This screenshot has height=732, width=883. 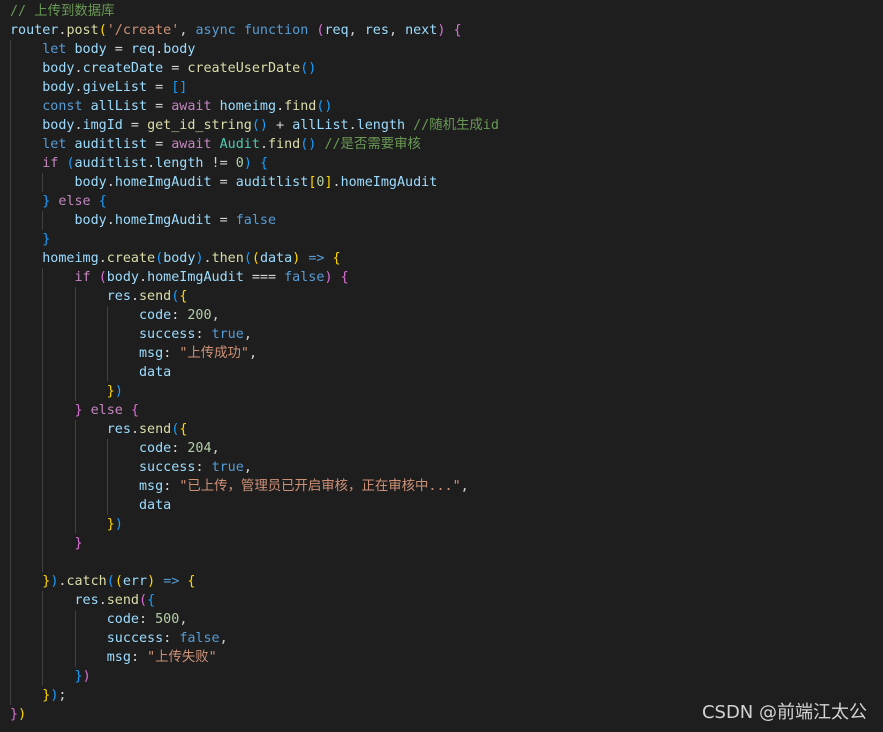 What do you see at coordinates (446, 87) in the screenshot?
I see `code-line: body.giveList = []` at bounding box center [446, 87].